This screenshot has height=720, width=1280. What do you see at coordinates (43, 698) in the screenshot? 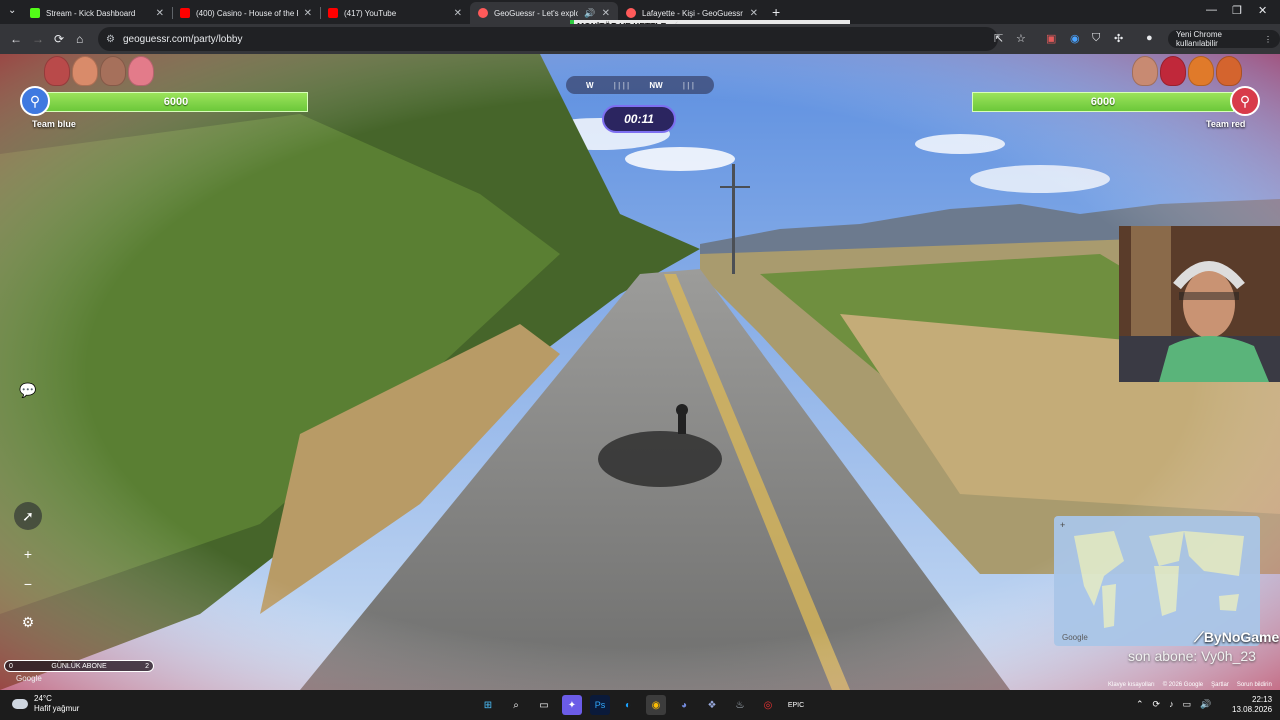
I see `temperature: 24°C` at bounding box center [43, 698].